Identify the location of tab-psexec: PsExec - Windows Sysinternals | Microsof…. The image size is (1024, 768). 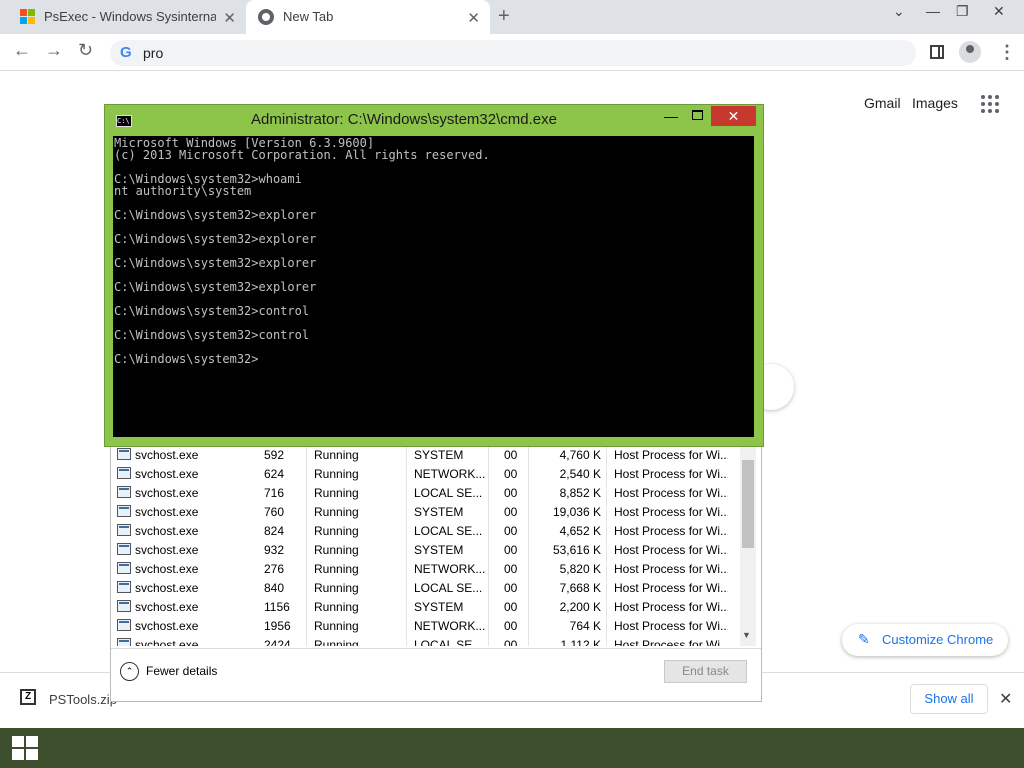
(127, 17).